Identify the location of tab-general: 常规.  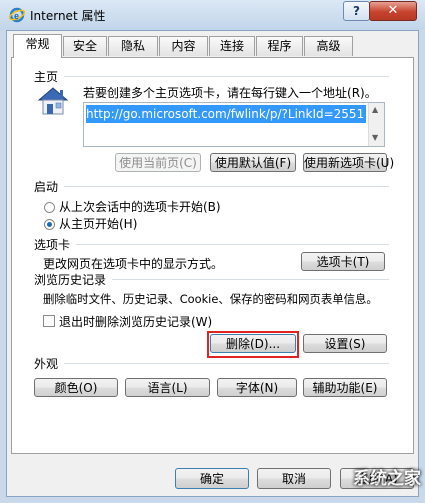
(37, 46).